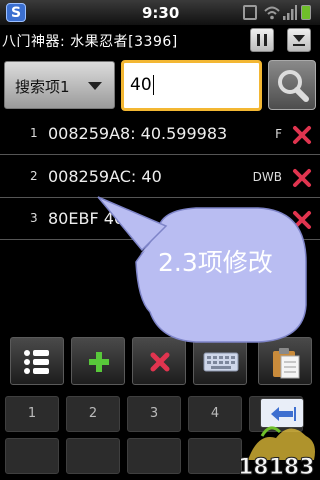  What do you see at coordinates (276, 467) in the screenshot?
I see `svg-text: 18183` at bounding box center [276, 467].